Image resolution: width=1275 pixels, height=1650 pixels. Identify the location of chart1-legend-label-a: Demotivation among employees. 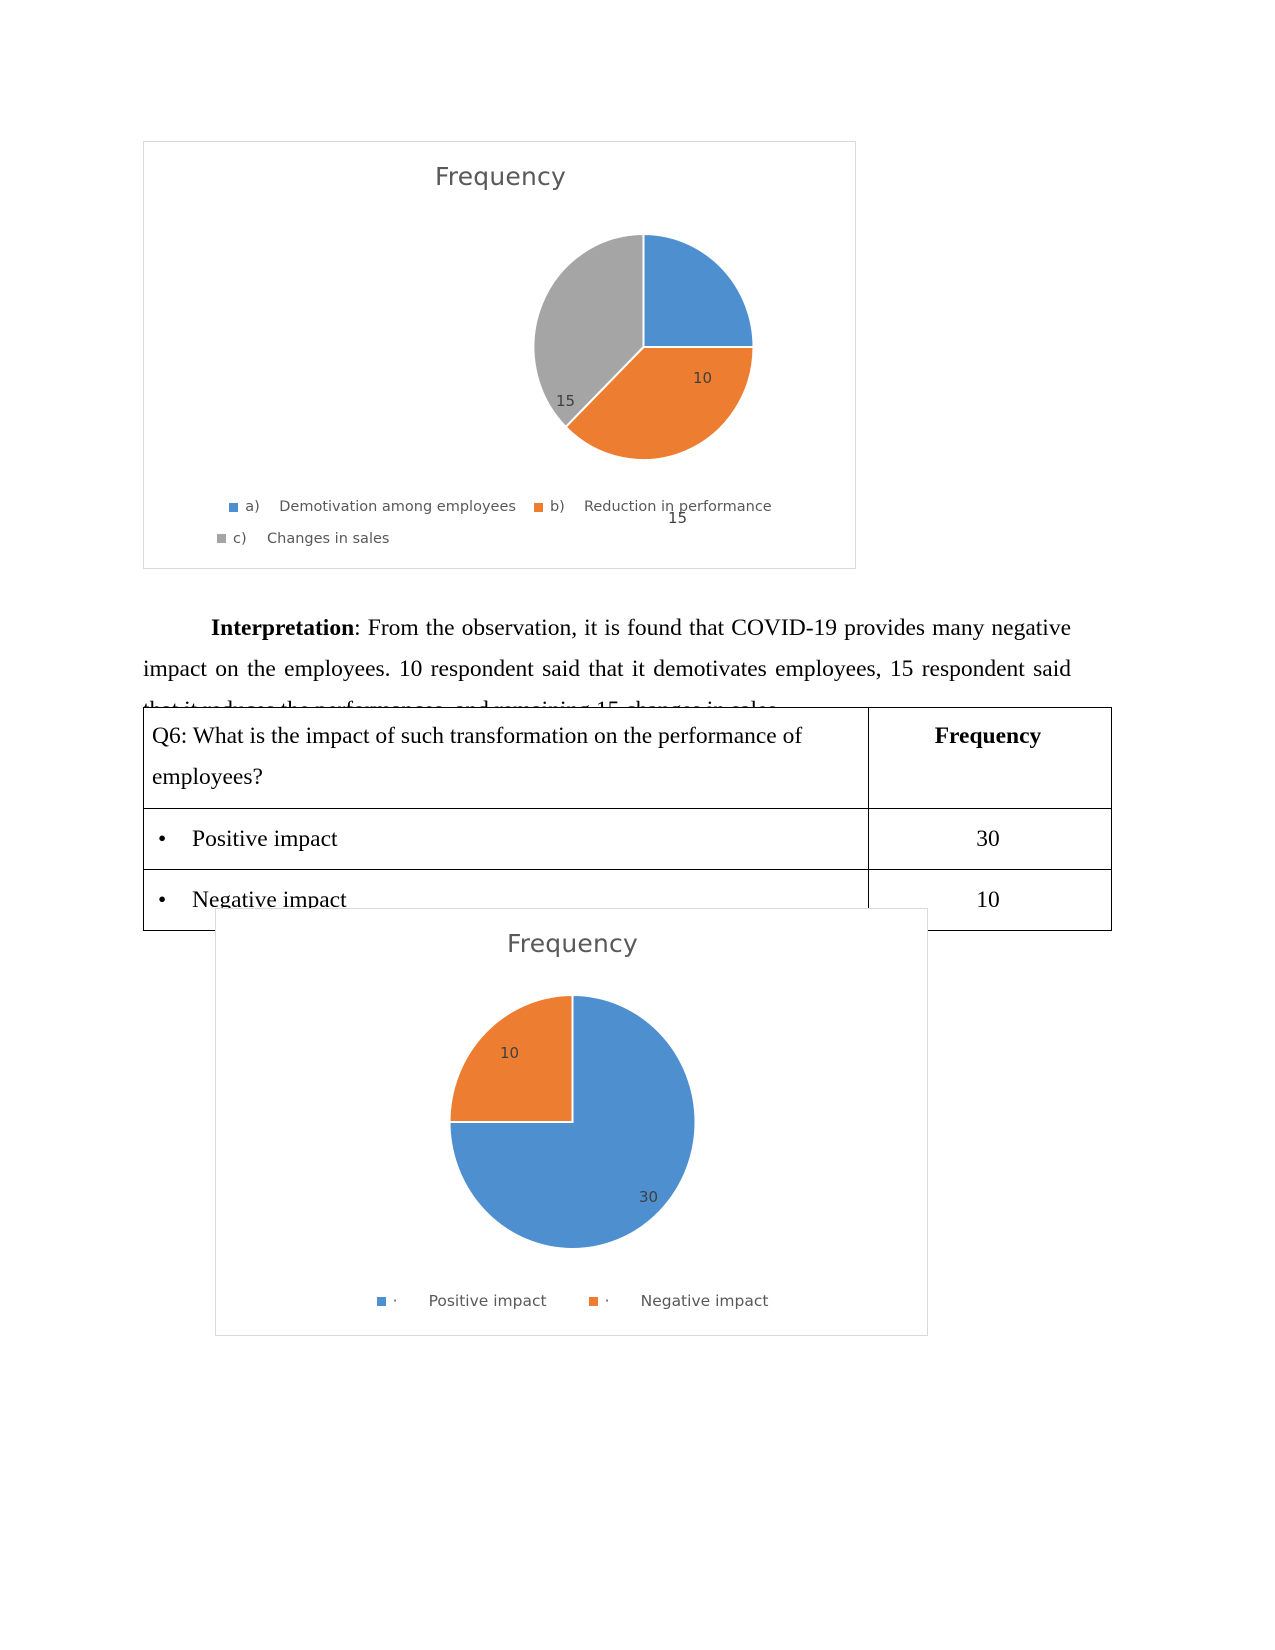
(397, 507).